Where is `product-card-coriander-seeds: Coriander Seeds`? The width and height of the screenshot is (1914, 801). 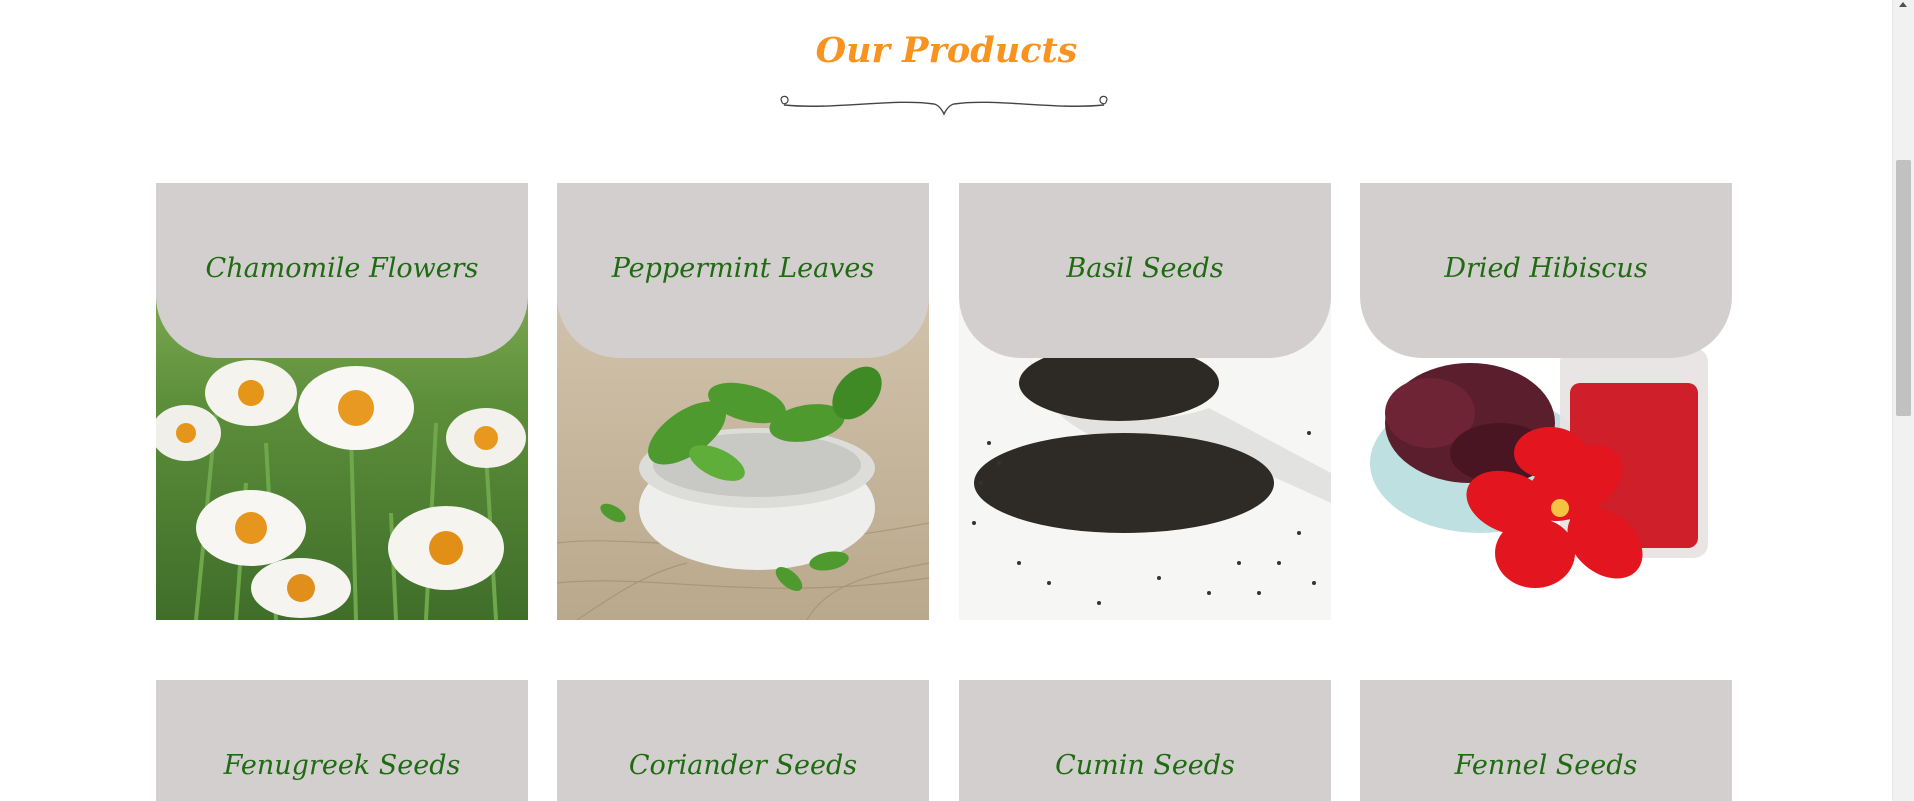
product-card-coriander-seeds: Coriander Seeds is located at coordinates (743, 740).